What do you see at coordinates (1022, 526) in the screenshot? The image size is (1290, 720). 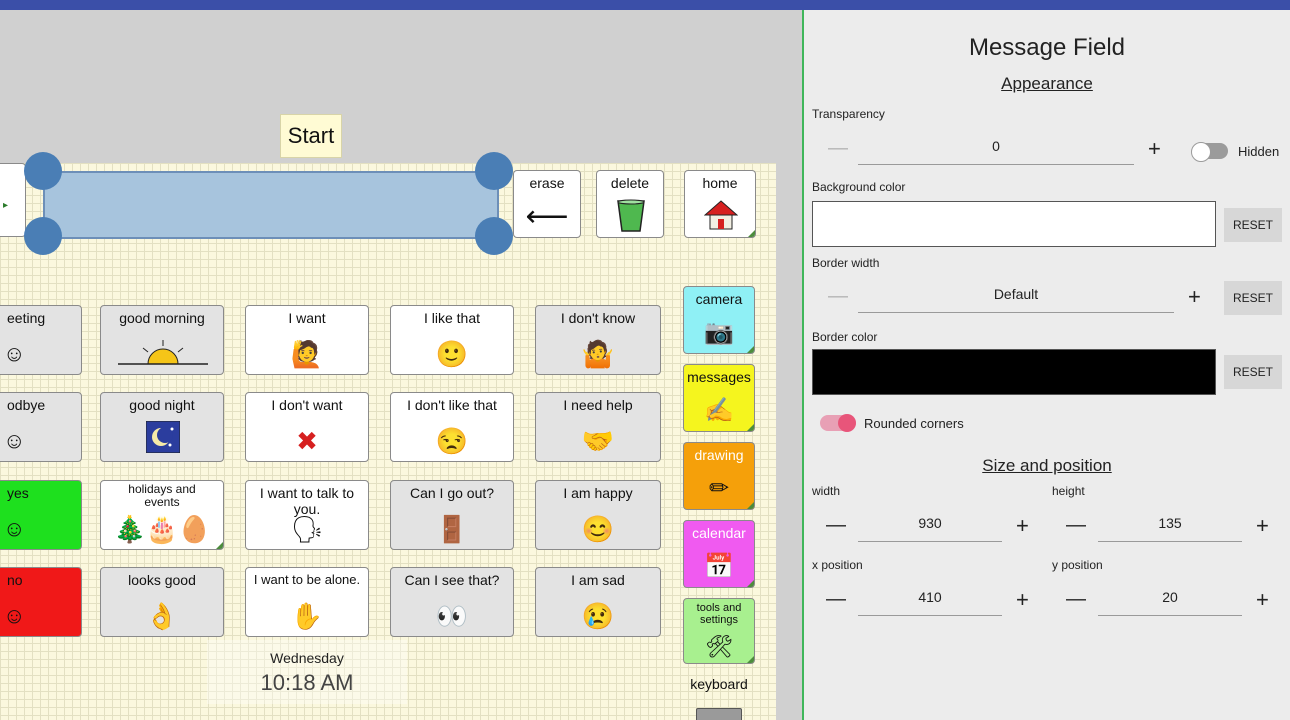 I see `width-increment-button: +` at bounding box center [1022, 526].